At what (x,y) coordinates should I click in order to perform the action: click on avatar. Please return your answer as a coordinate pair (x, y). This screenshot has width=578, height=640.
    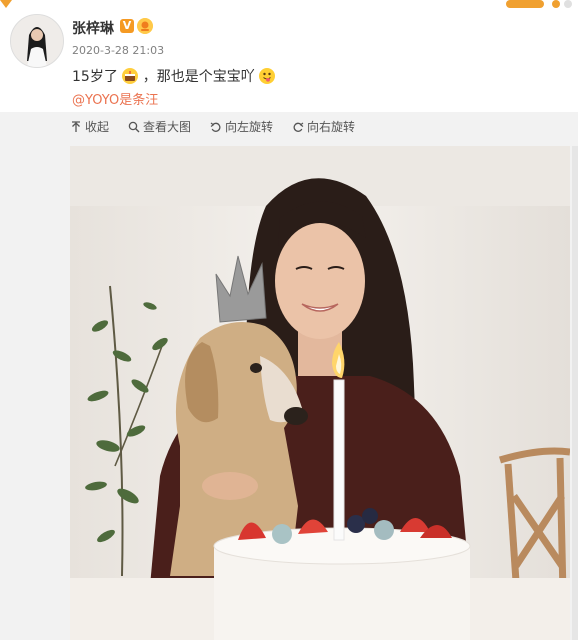
    Looking at the image, I should click on (37, 41).